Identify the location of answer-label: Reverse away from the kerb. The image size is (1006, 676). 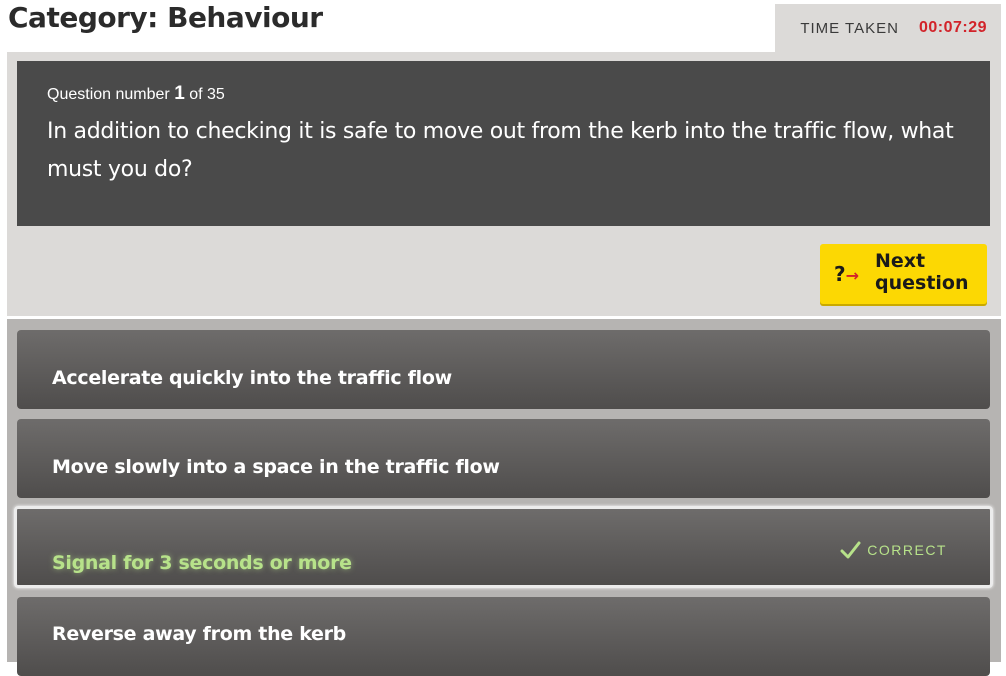
(199, 634).